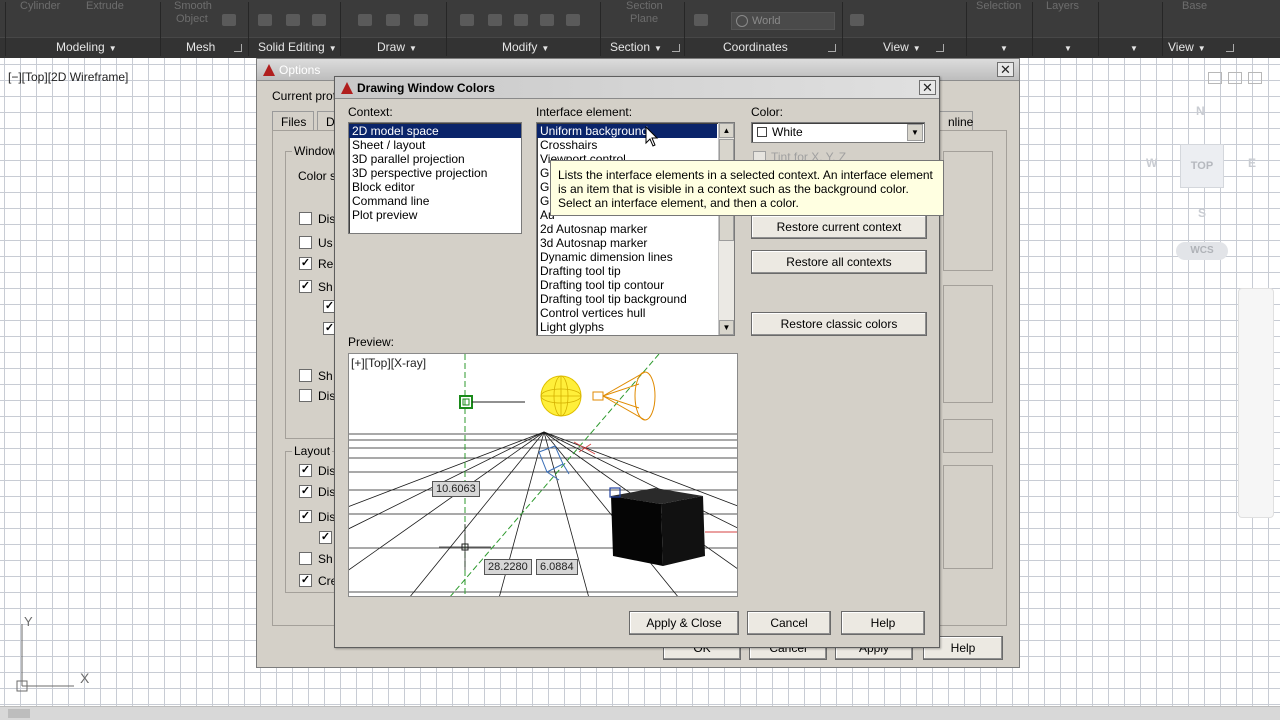  Describe the element at coordinates (635, 313) in the screenshot. I see `interface-item: Control vertices hull` at that location.